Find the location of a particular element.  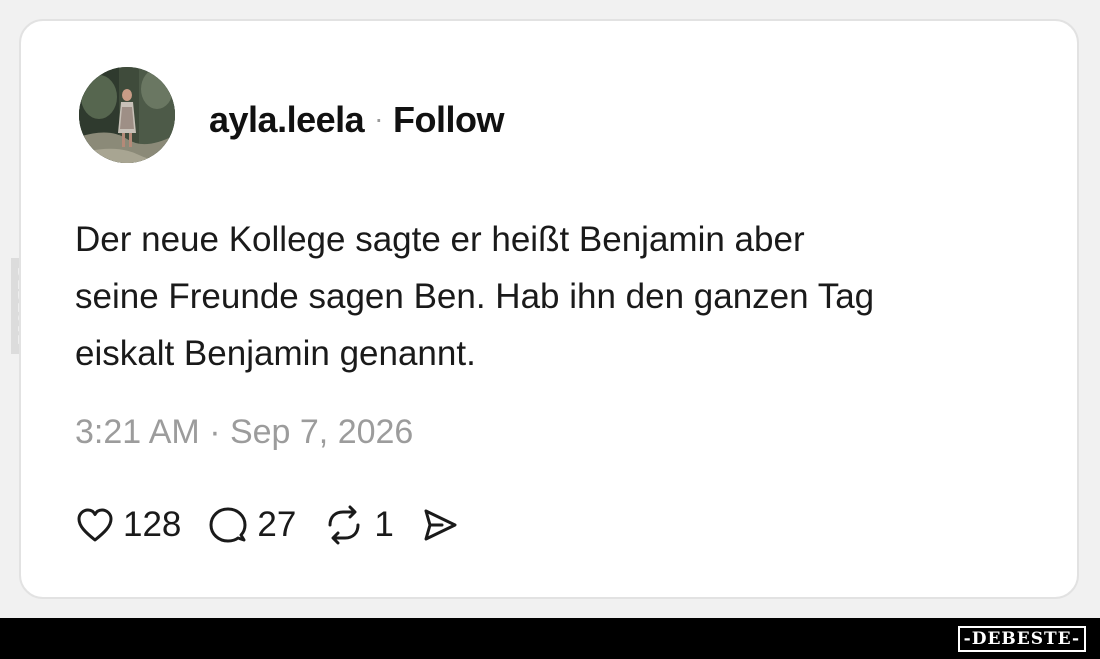

avatar is located at coordinates (127, 115).